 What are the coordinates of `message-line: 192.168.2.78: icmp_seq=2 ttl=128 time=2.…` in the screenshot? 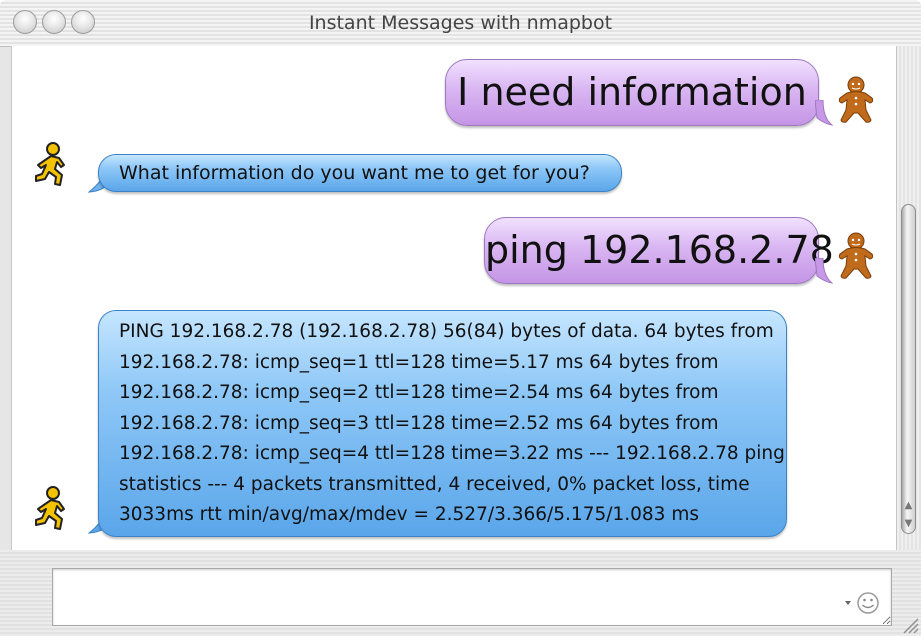 It's located at (419, 392).